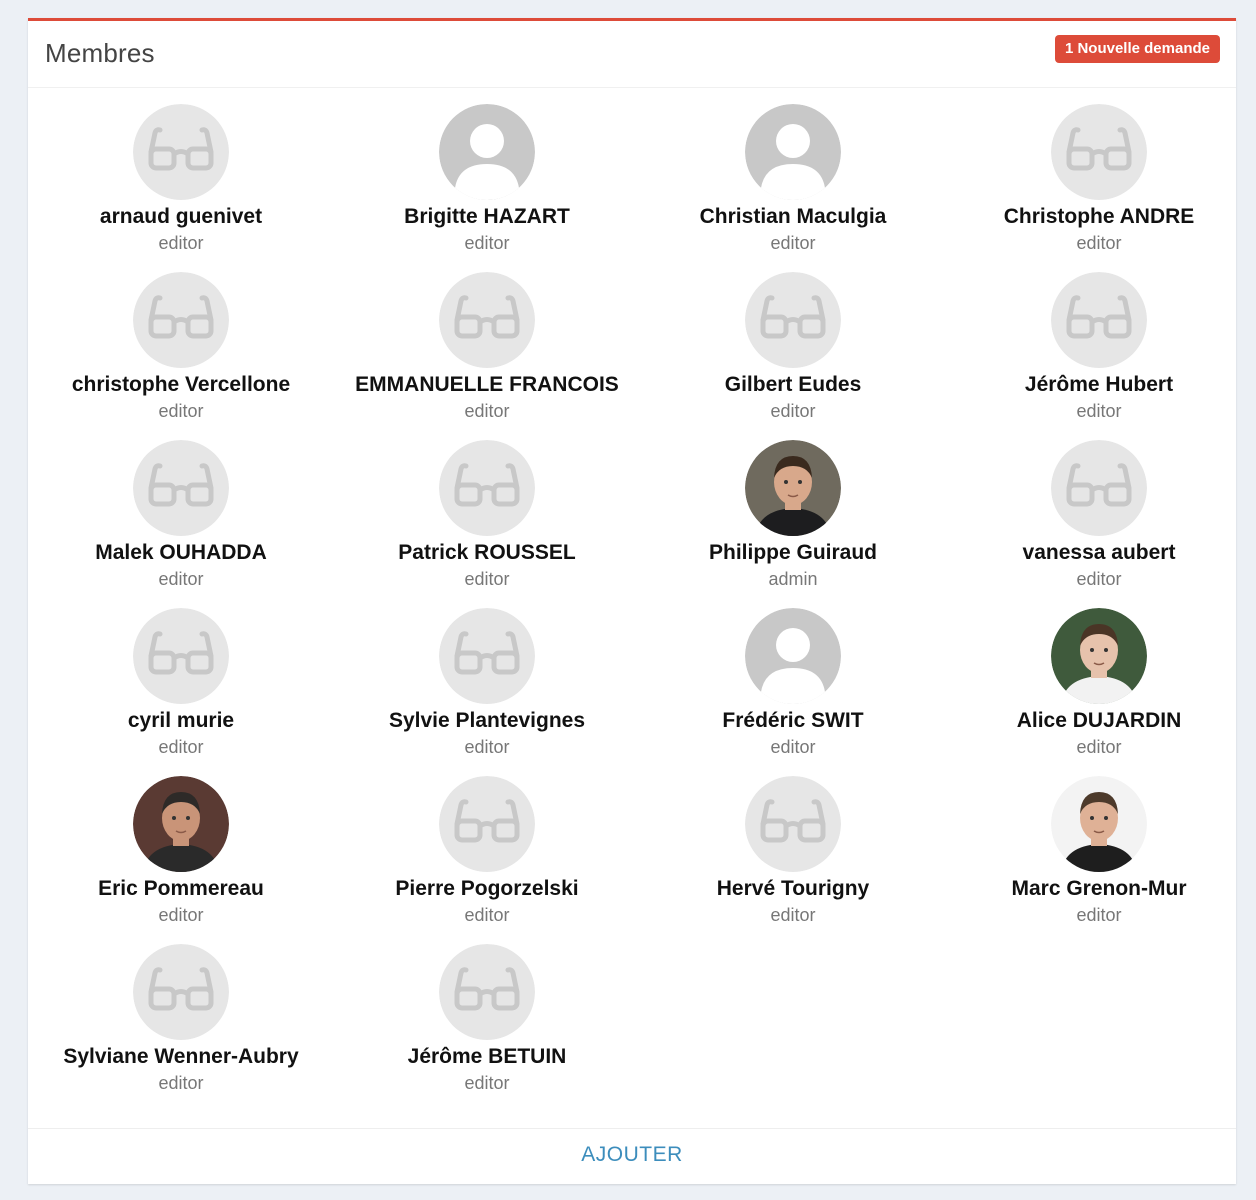 This screenshot has width=1256, height=1200. I want to click on member-card: Jérôme BETUIN editor, so click(487, 1028).